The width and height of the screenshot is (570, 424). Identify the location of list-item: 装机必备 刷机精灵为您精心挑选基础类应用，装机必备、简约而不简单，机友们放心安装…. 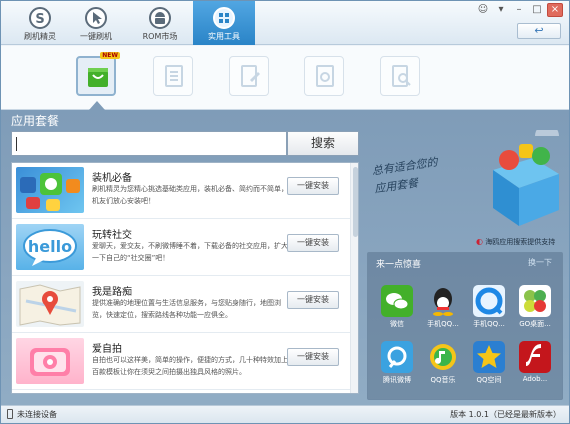
(181, 191).